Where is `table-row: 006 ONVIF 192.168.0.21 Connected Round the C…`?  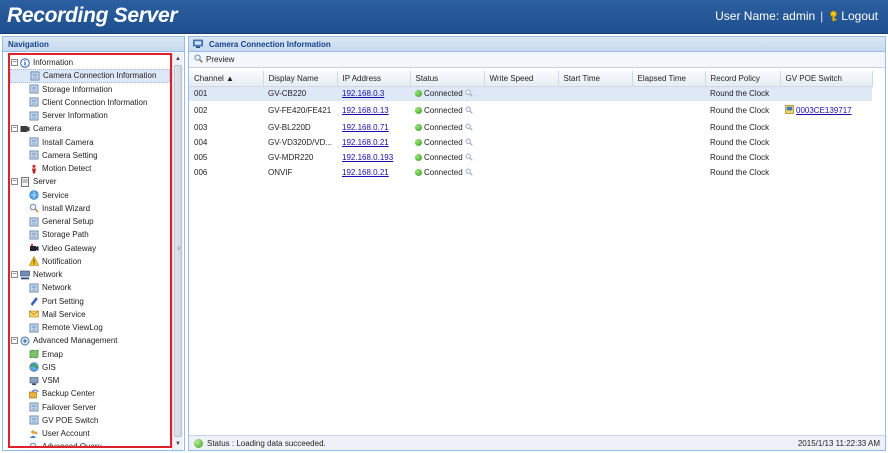
table-row: 006 ONVIF 192.168.0.21 Connected Round the C… is located at coordinates (530, 172).